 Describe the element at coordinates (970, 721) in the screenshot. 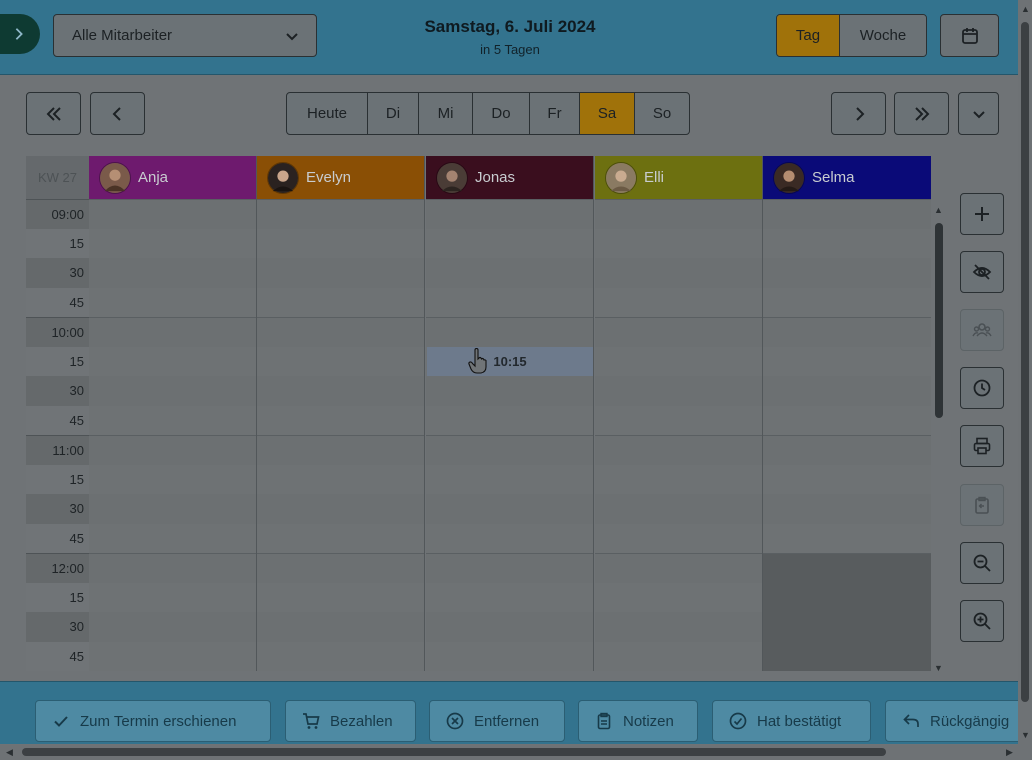

I see `undo-label: Rückgängig` at that location.